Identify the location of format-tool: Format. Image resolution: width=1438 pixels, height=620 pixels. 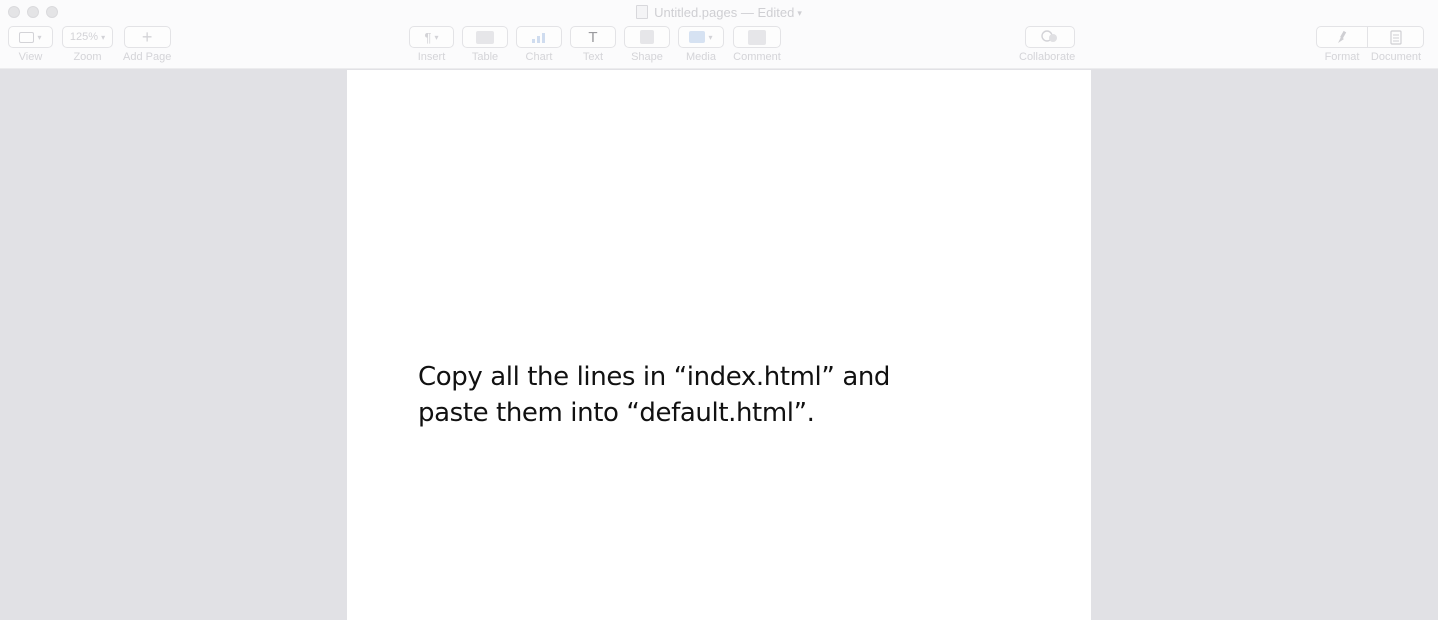
(1342, 44).